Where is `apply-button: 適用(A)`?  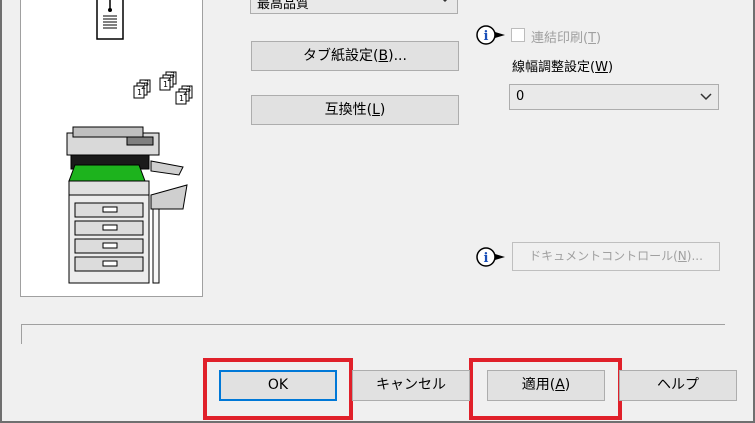
apply-button: 適用(A) is located at coordinates (546, 385).